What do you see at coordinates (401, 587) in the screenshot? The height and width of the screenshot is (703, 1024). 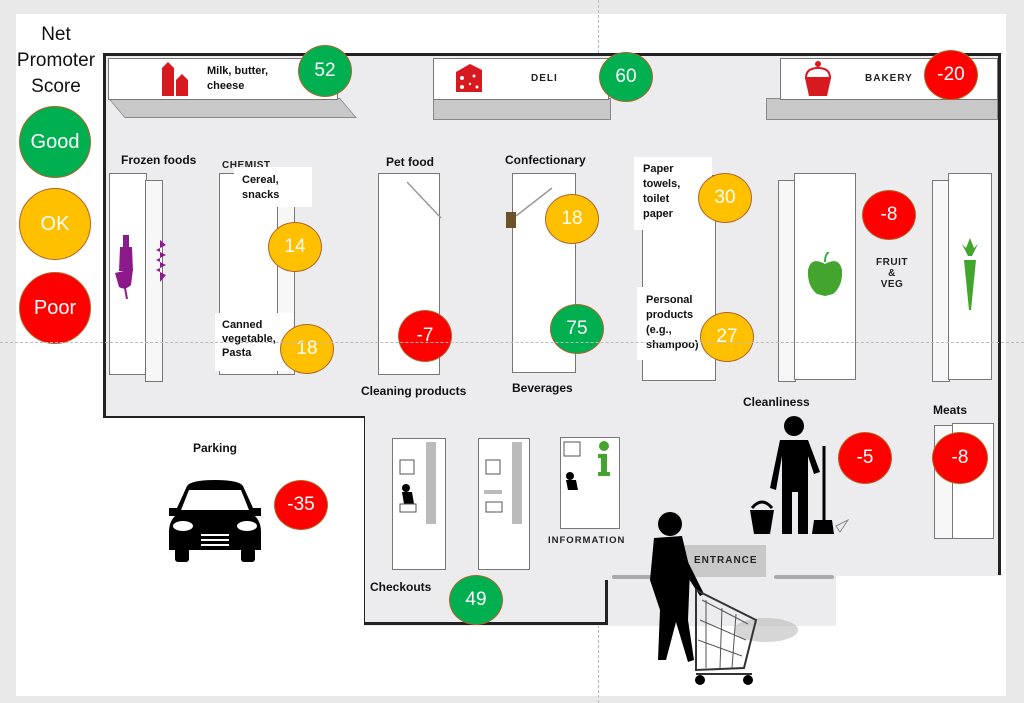 I see `checkouts-label: Checkouts` at bounding box center [401, 587].